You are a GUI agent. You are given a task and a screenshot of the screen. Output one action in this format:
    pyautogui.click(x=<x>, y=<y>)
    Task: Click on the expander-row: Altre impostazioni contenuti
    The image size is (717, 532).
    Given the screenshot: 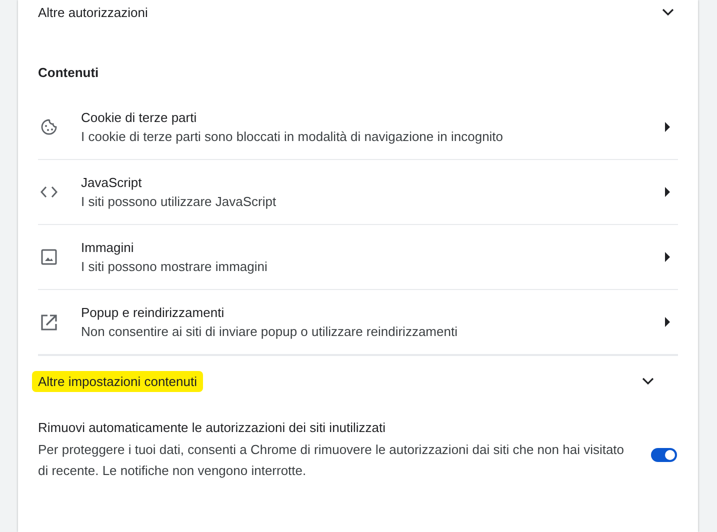 What is the action you would take?
    pyautogui.click(x=358, y=380)
    